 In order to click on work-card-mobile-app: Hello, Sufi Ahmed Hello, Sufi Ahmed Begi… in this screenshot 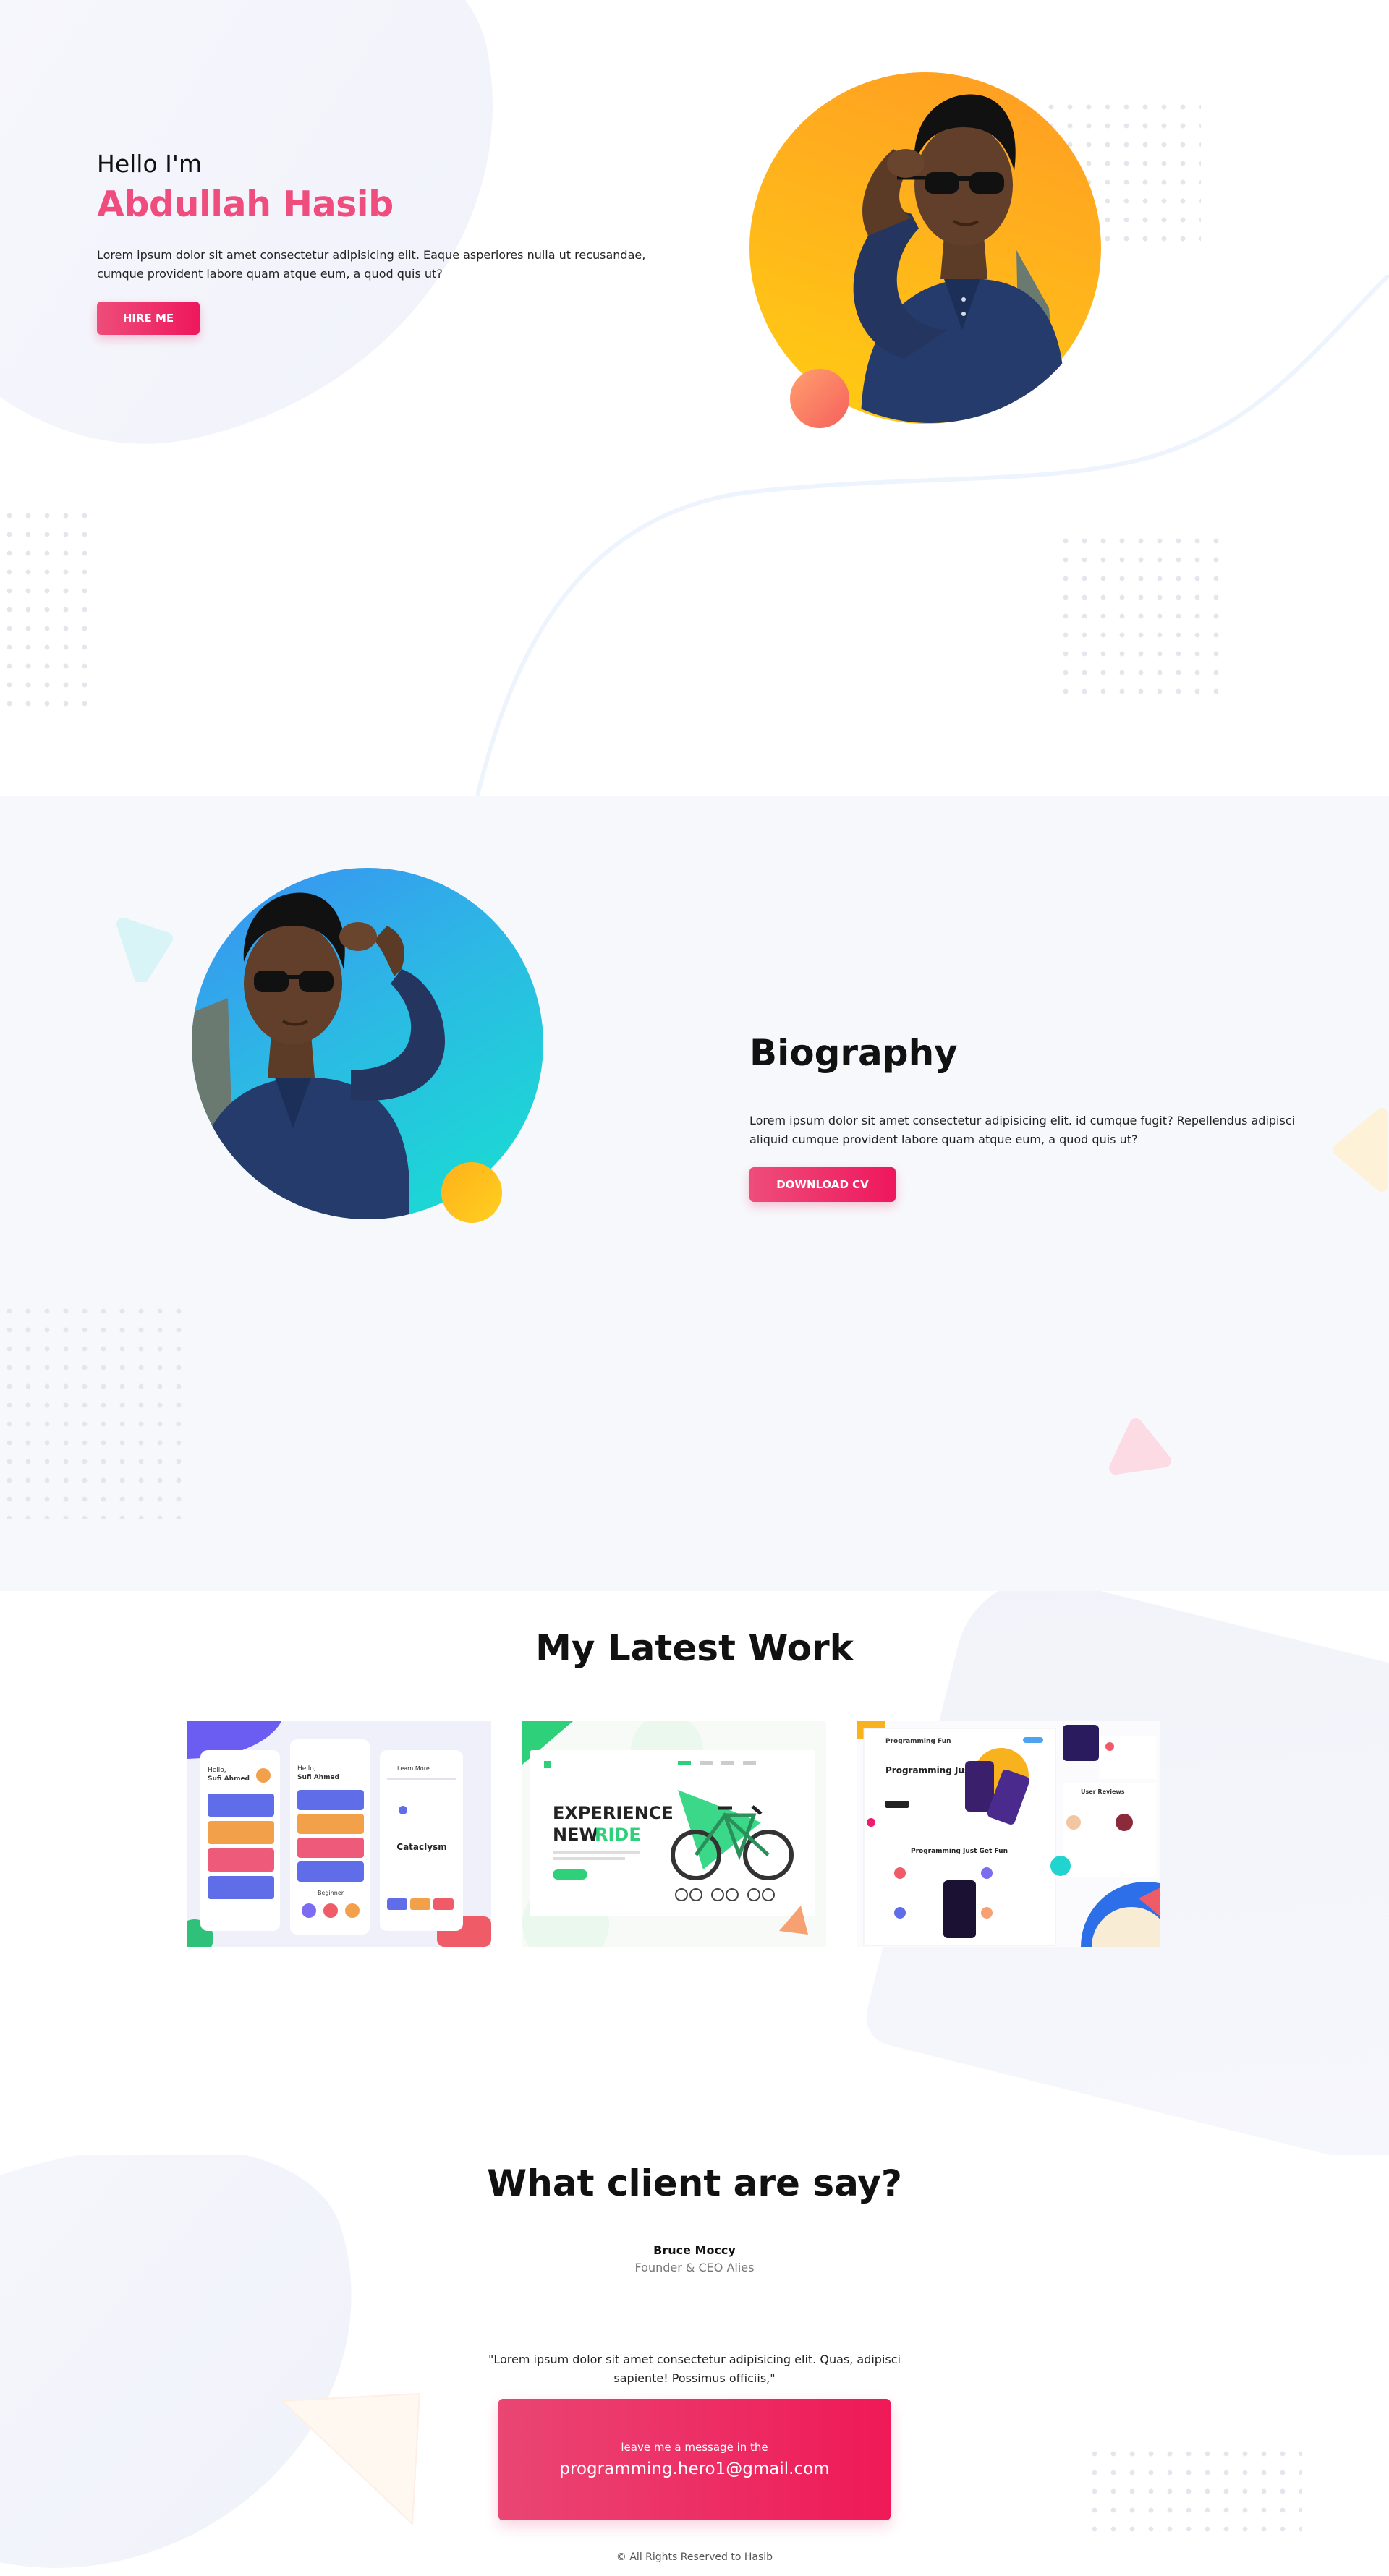, I will do `click(339, 1834)`.